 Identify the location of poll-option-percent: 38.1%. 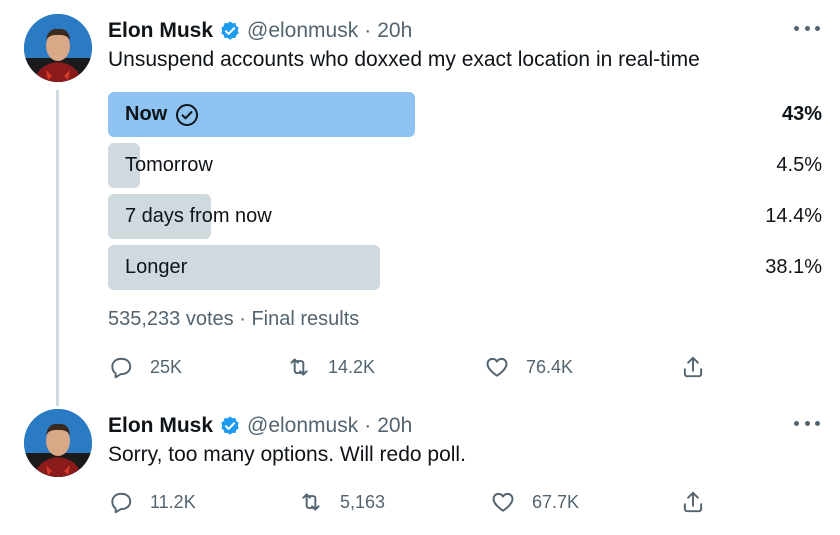
(793, 267).